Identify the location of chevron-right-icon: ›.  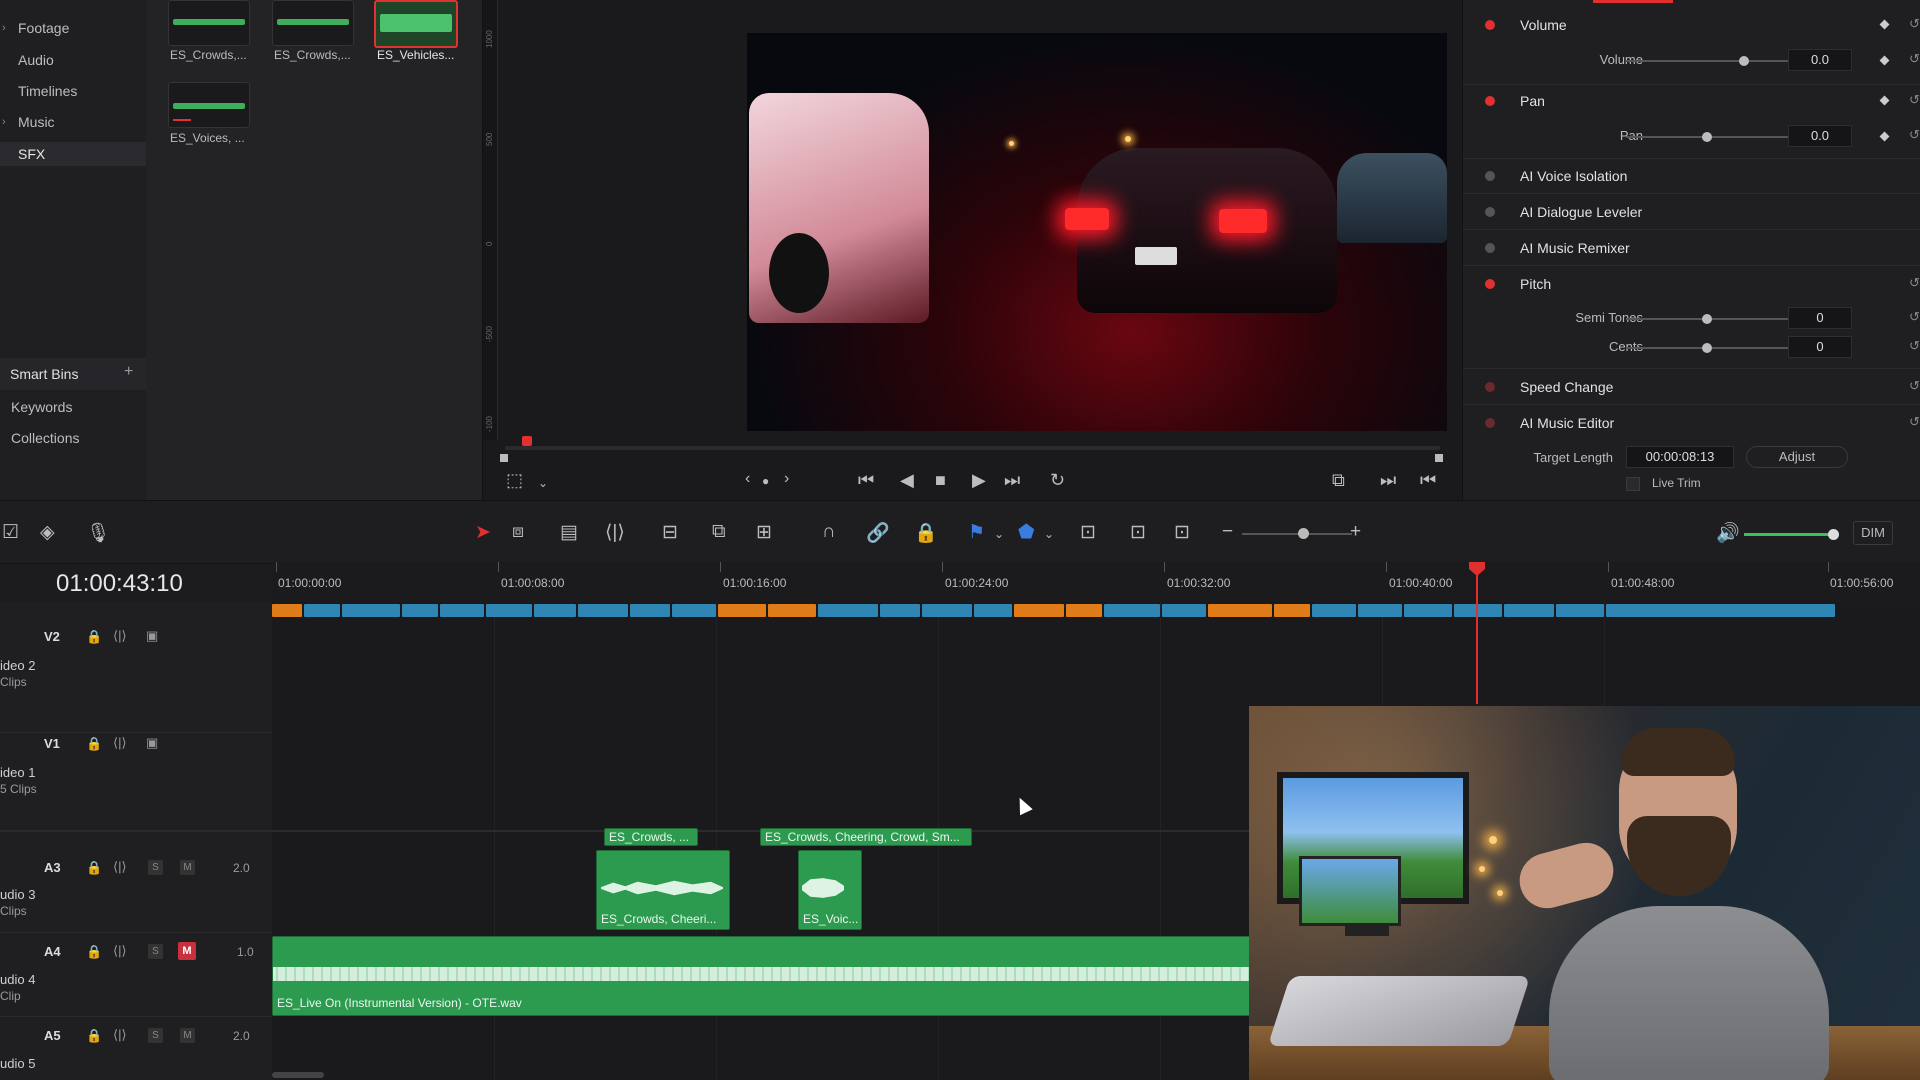
(4, 122).